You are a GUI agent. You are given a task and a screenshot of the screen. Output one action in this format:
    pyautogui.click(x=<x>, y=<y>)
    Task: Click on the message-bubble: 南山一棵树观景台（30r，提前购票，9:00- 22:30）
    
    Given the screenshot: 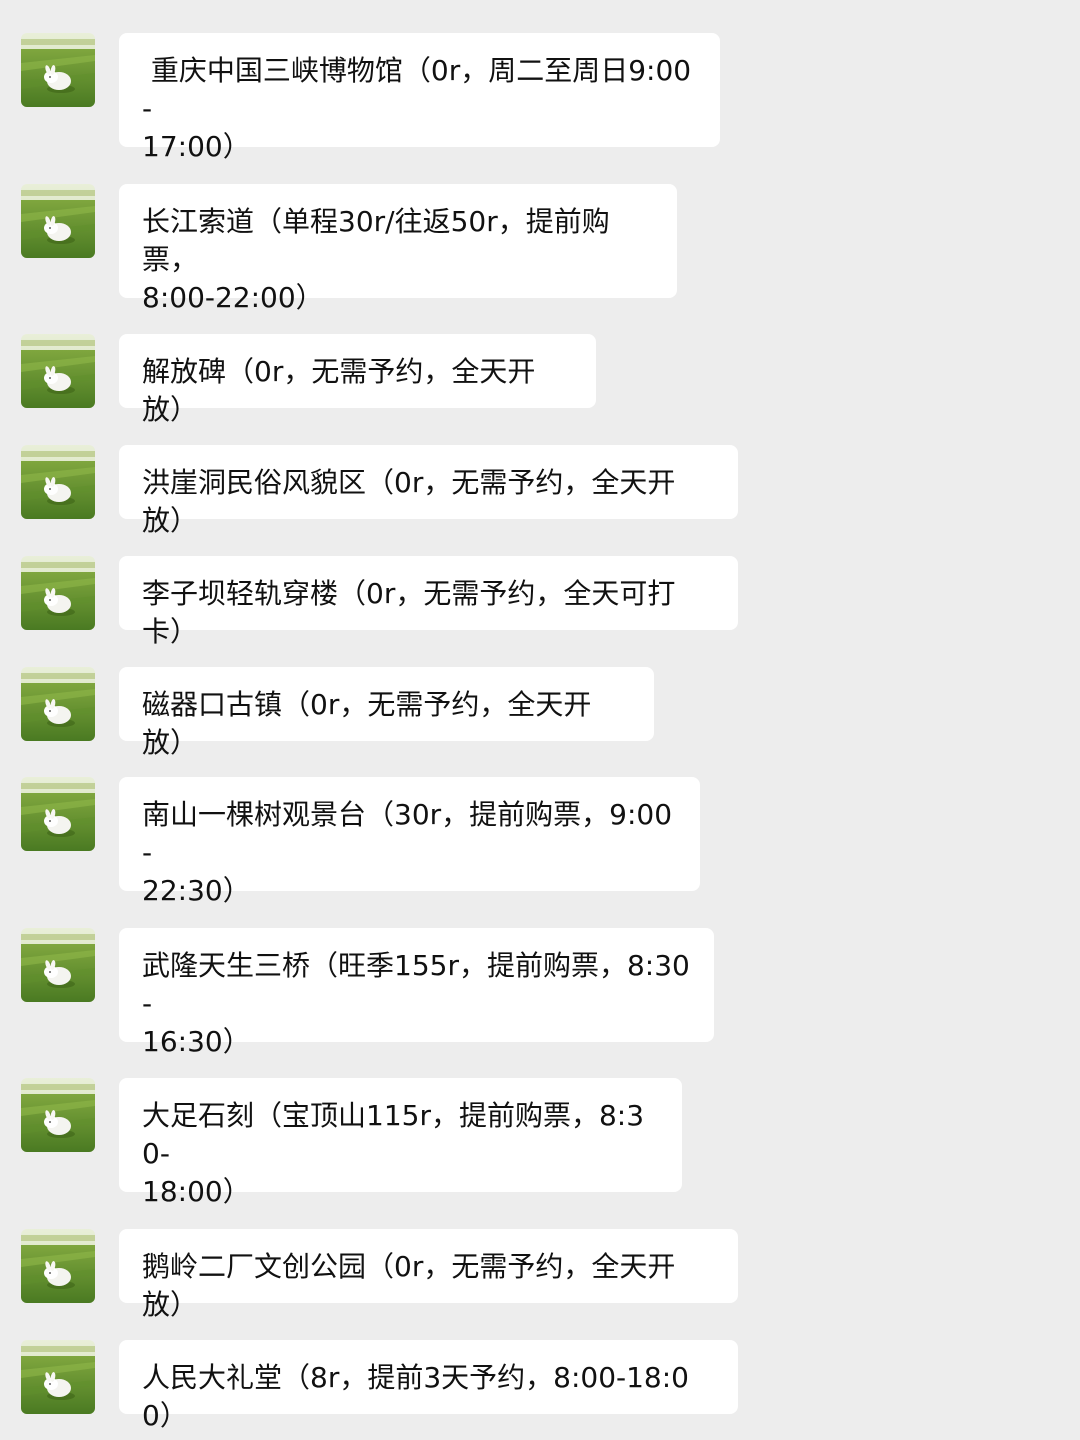 What is the action you would take?
    pyautogui.click(x=409, y=842)
    